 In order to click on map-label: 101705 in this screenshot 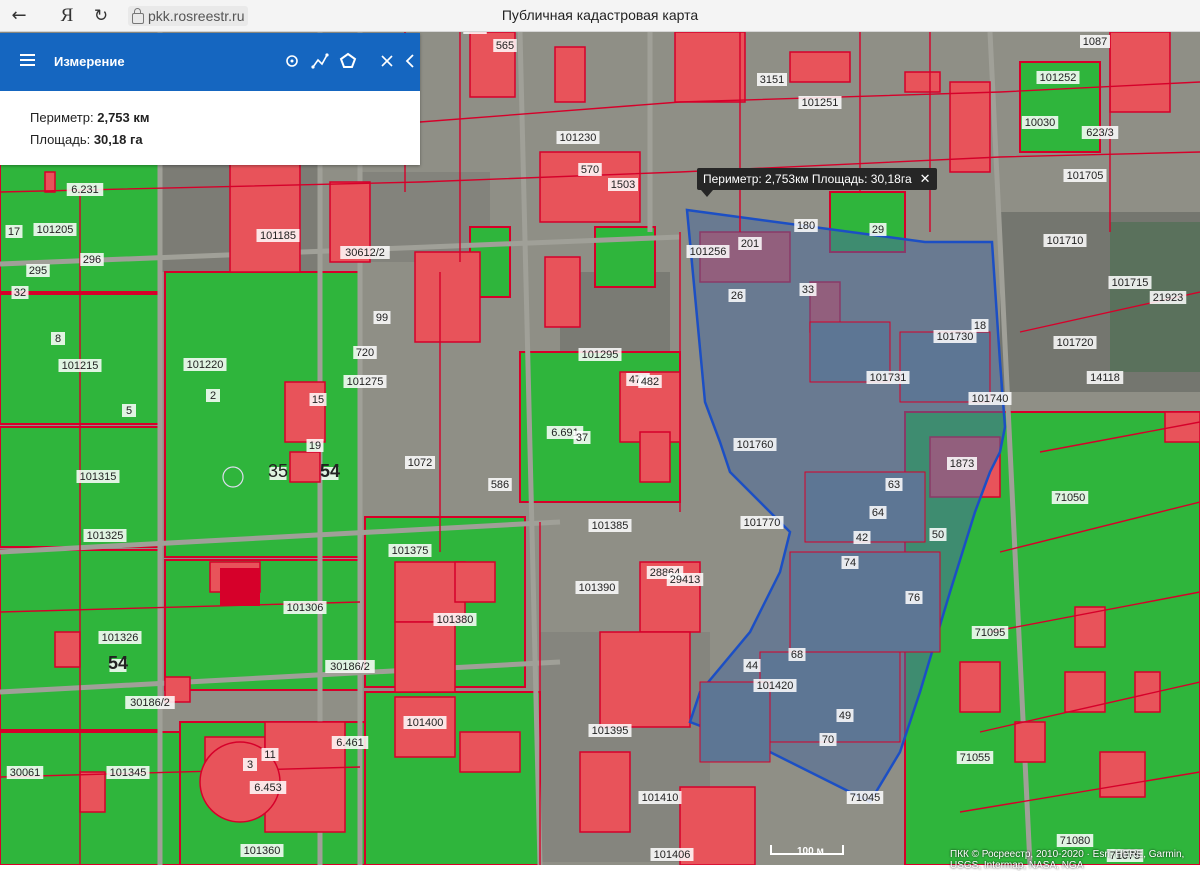, I will do `click(1085, 176)`.